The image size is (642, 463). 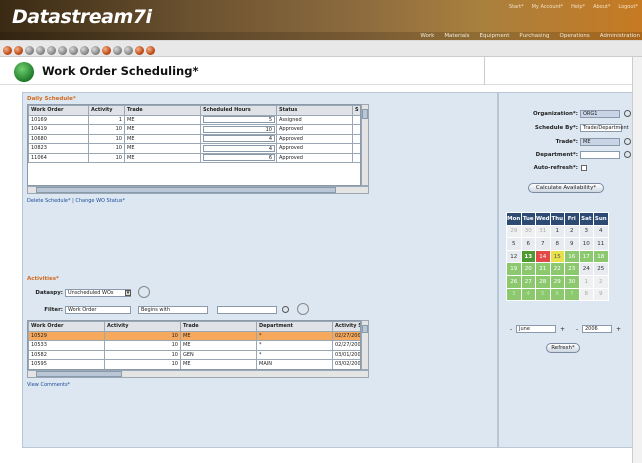 I want to click on favorites-icon, so click(x=139, y=50).